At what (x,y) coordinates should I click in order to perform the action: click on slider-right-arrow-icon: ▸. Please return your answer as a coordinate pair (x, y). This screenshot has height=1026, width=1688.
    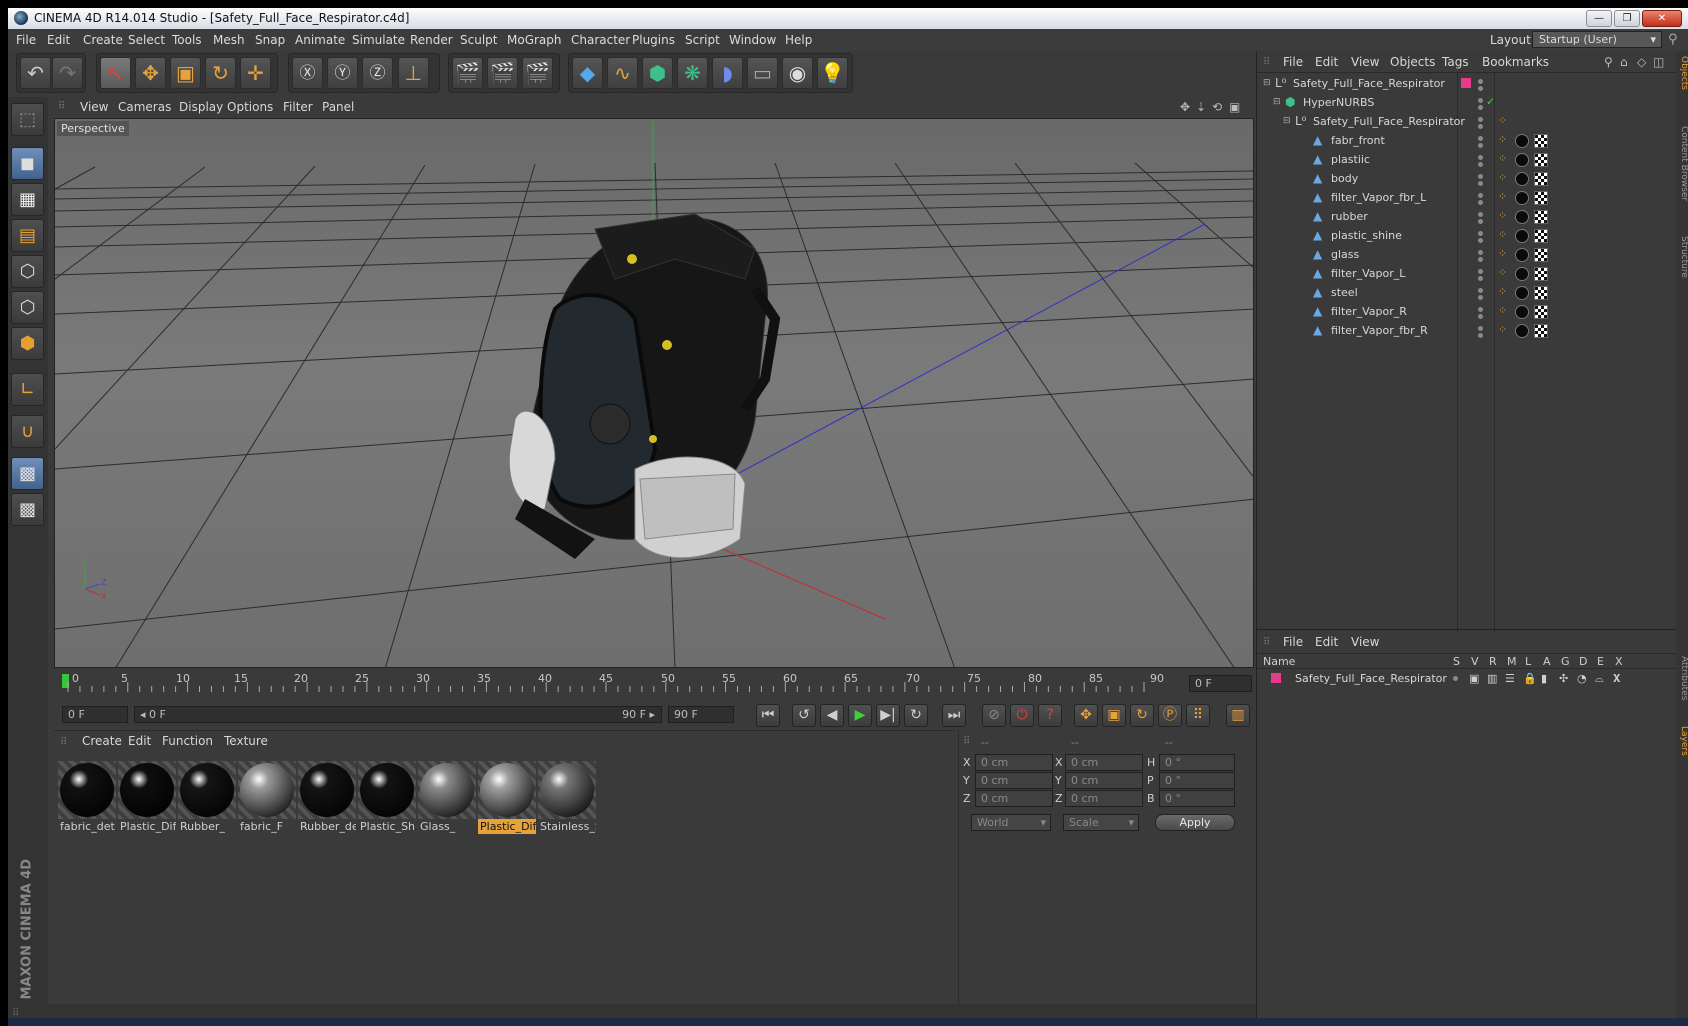
    Looking at the image, I should click on (652, 714).